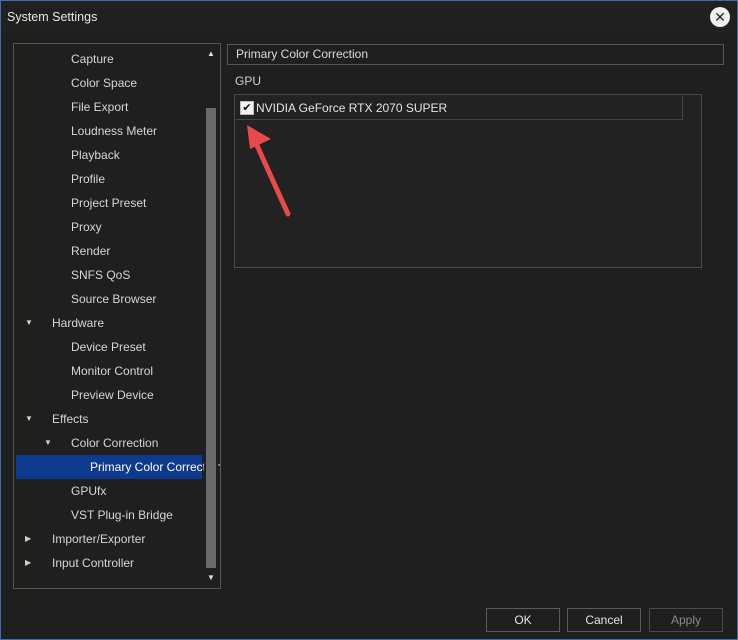  I want to click on tree-item-label: GPUfx, so click(89, 491).